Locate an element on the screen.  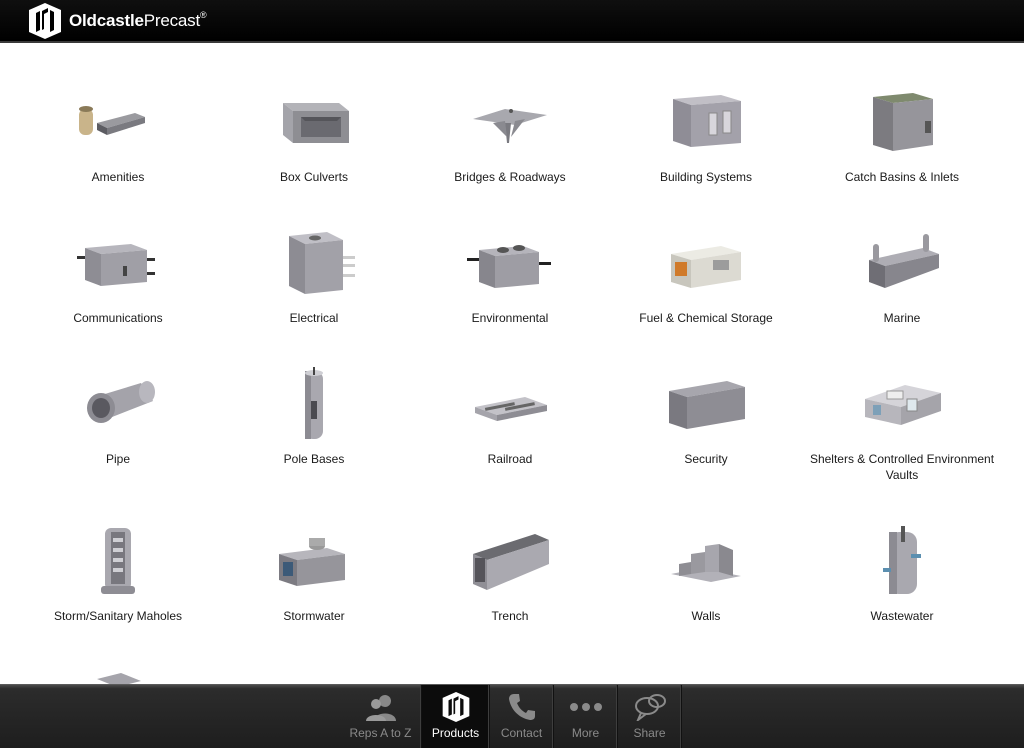
brand-name: OldcastlePrecast® is located at coordinates (138, 20).